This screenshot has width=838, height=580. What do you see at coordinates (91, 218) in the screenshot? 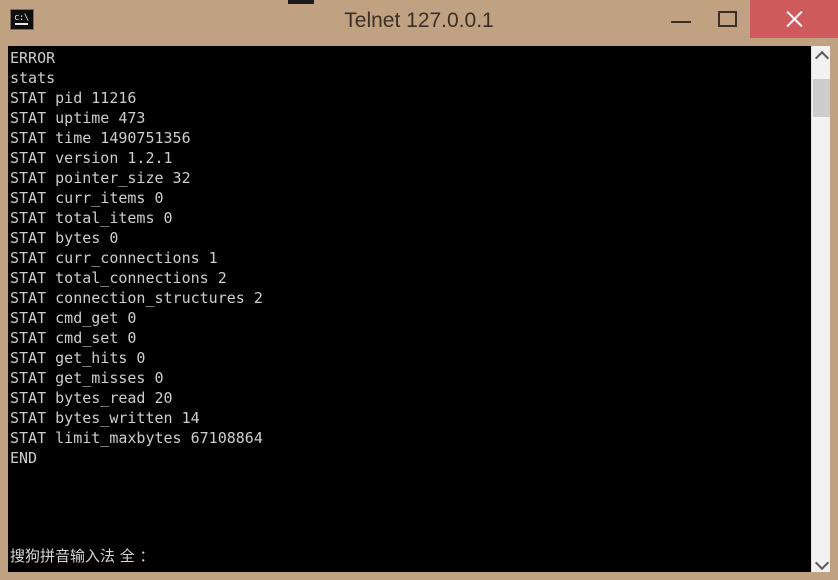
I see `console-line: STAT total_items 0` at bounding box center [91, 218].